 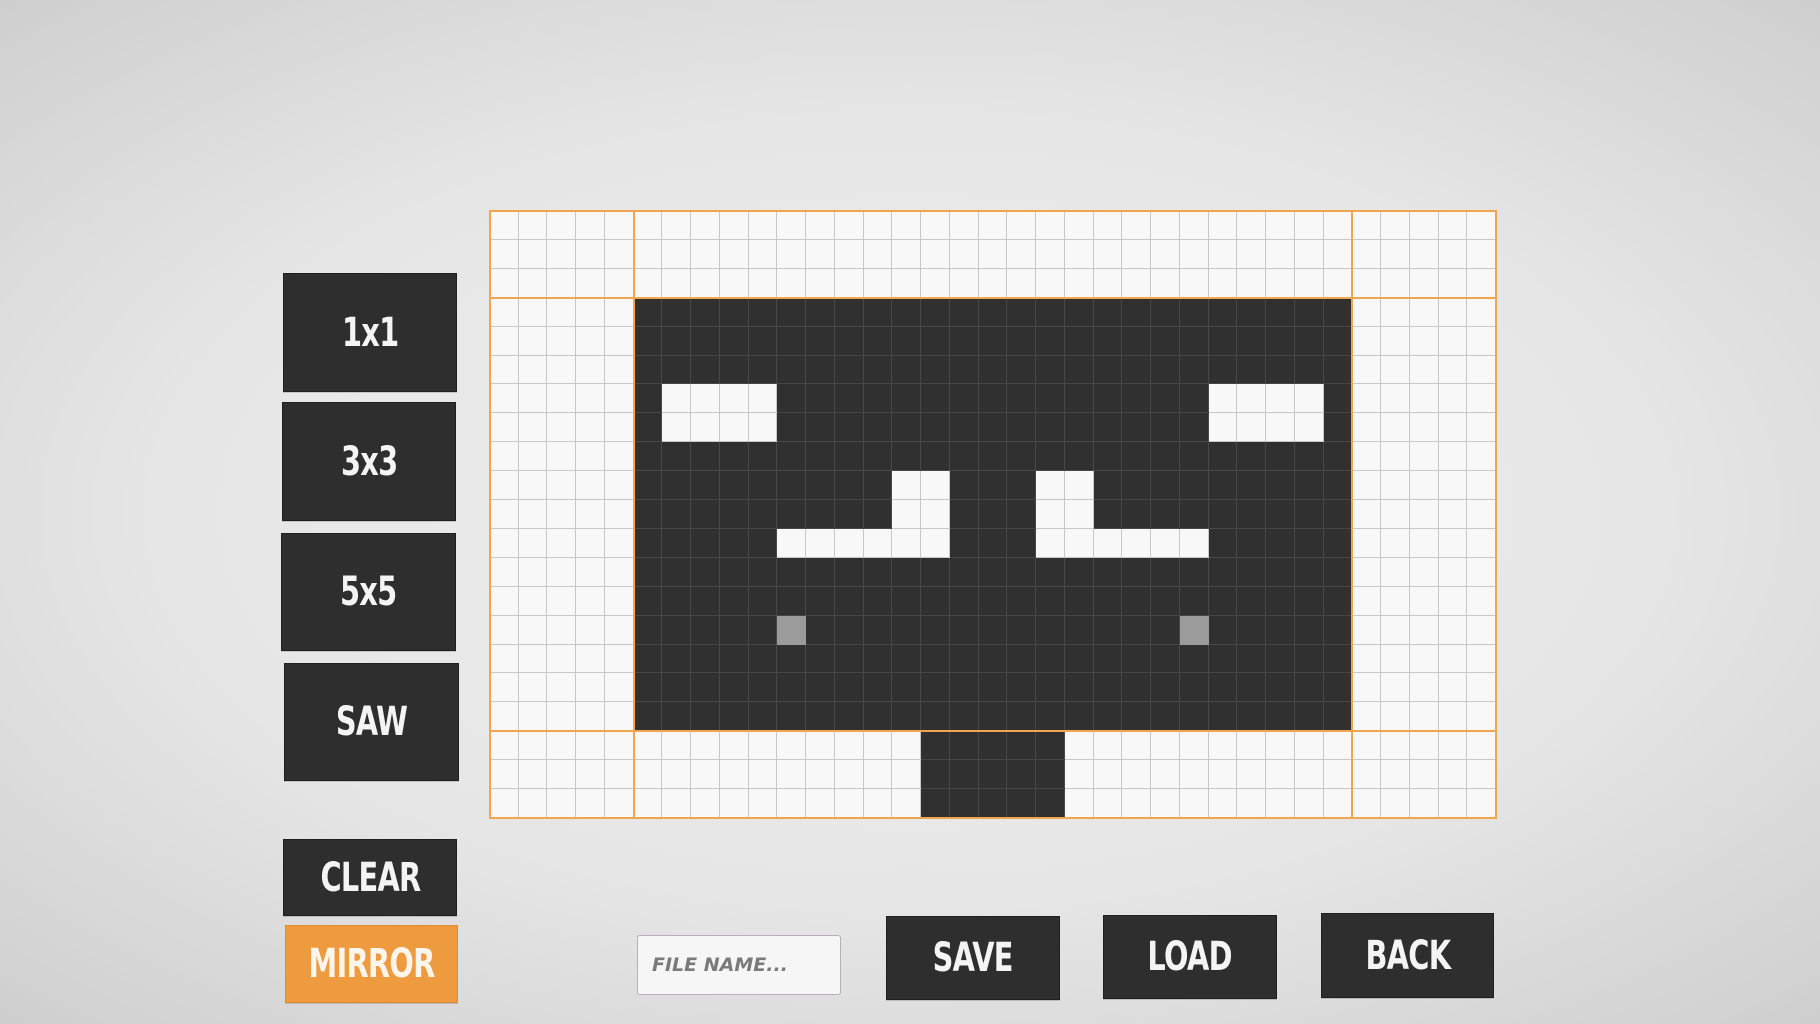 What do you see at coordinates (371, 964) in the screenshot?
I see `mirror-button: MIRROR` at bounding box center [371, 964].